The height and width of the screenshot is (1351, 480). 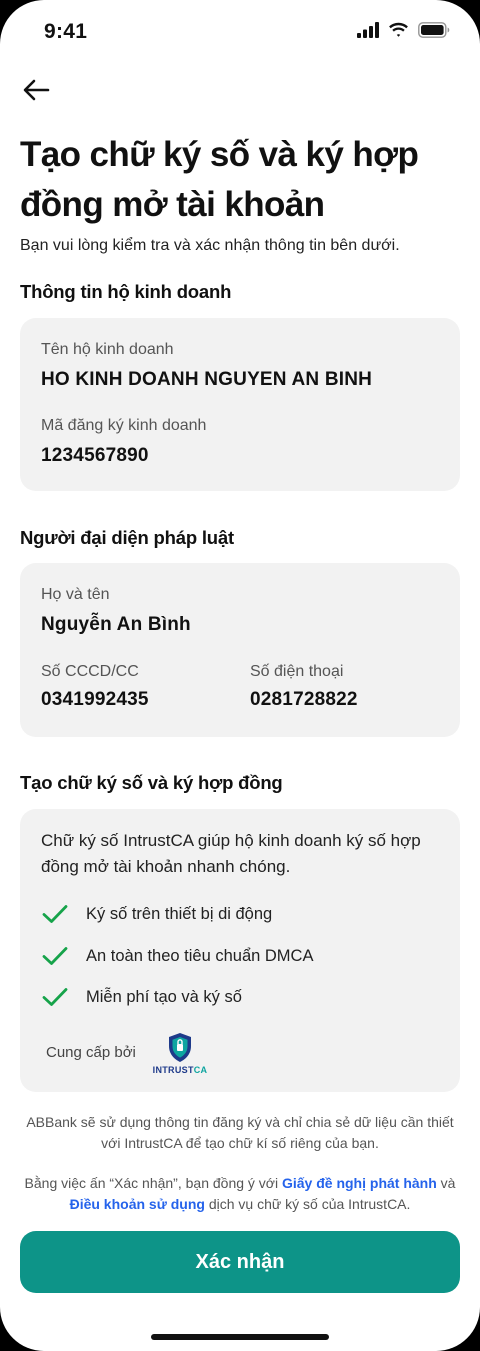 I want to click on battery-icon, so click(x=434, y=32).